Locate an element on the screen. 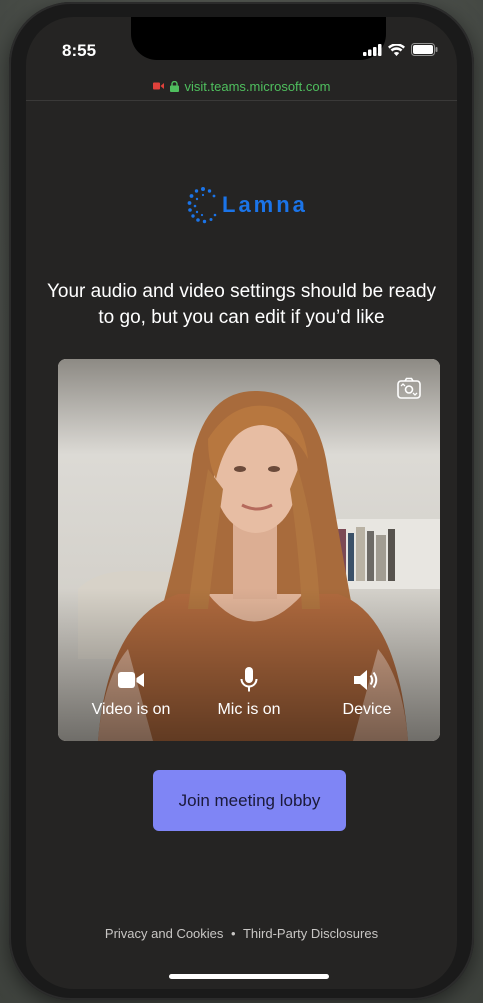 This screenshot has height=1003, width=483. video-toggle-label: Video is on is located at coordinates (131, 709).